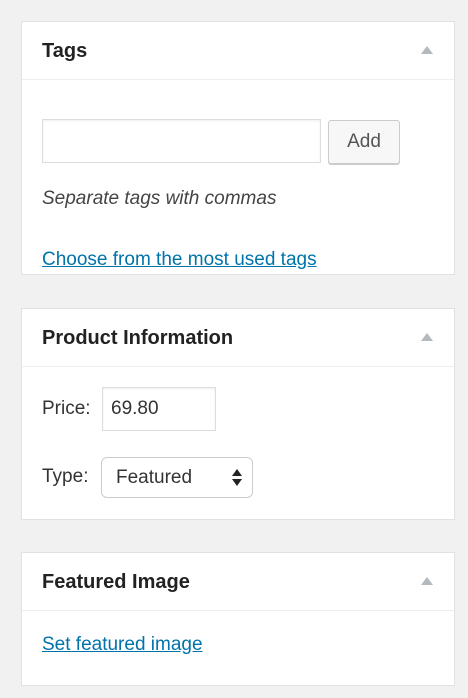  What do you see at coordinates (159, 409) in the screenshot?
I see `price-field` at bounding box center [159, 409].